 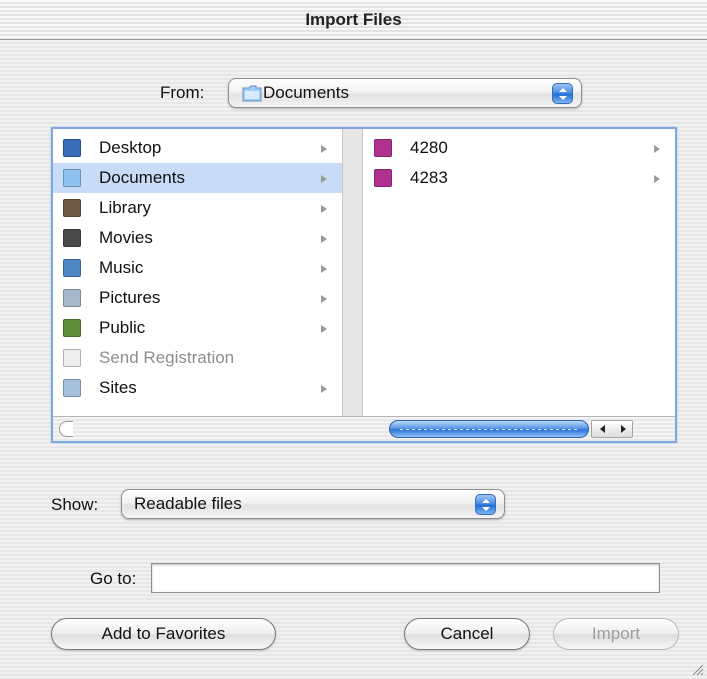 What do you see at coordinates (197, 238) in the screenshot?
I see `browser-item: Movies` at bounding box center [197, 238].